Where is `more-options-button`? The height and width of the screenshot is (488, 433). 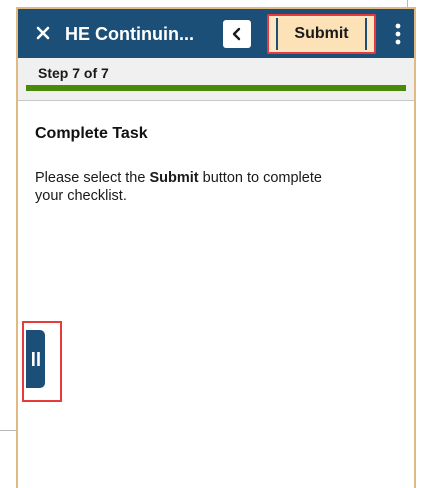 more-options-button is located at coordinates (398, 34).